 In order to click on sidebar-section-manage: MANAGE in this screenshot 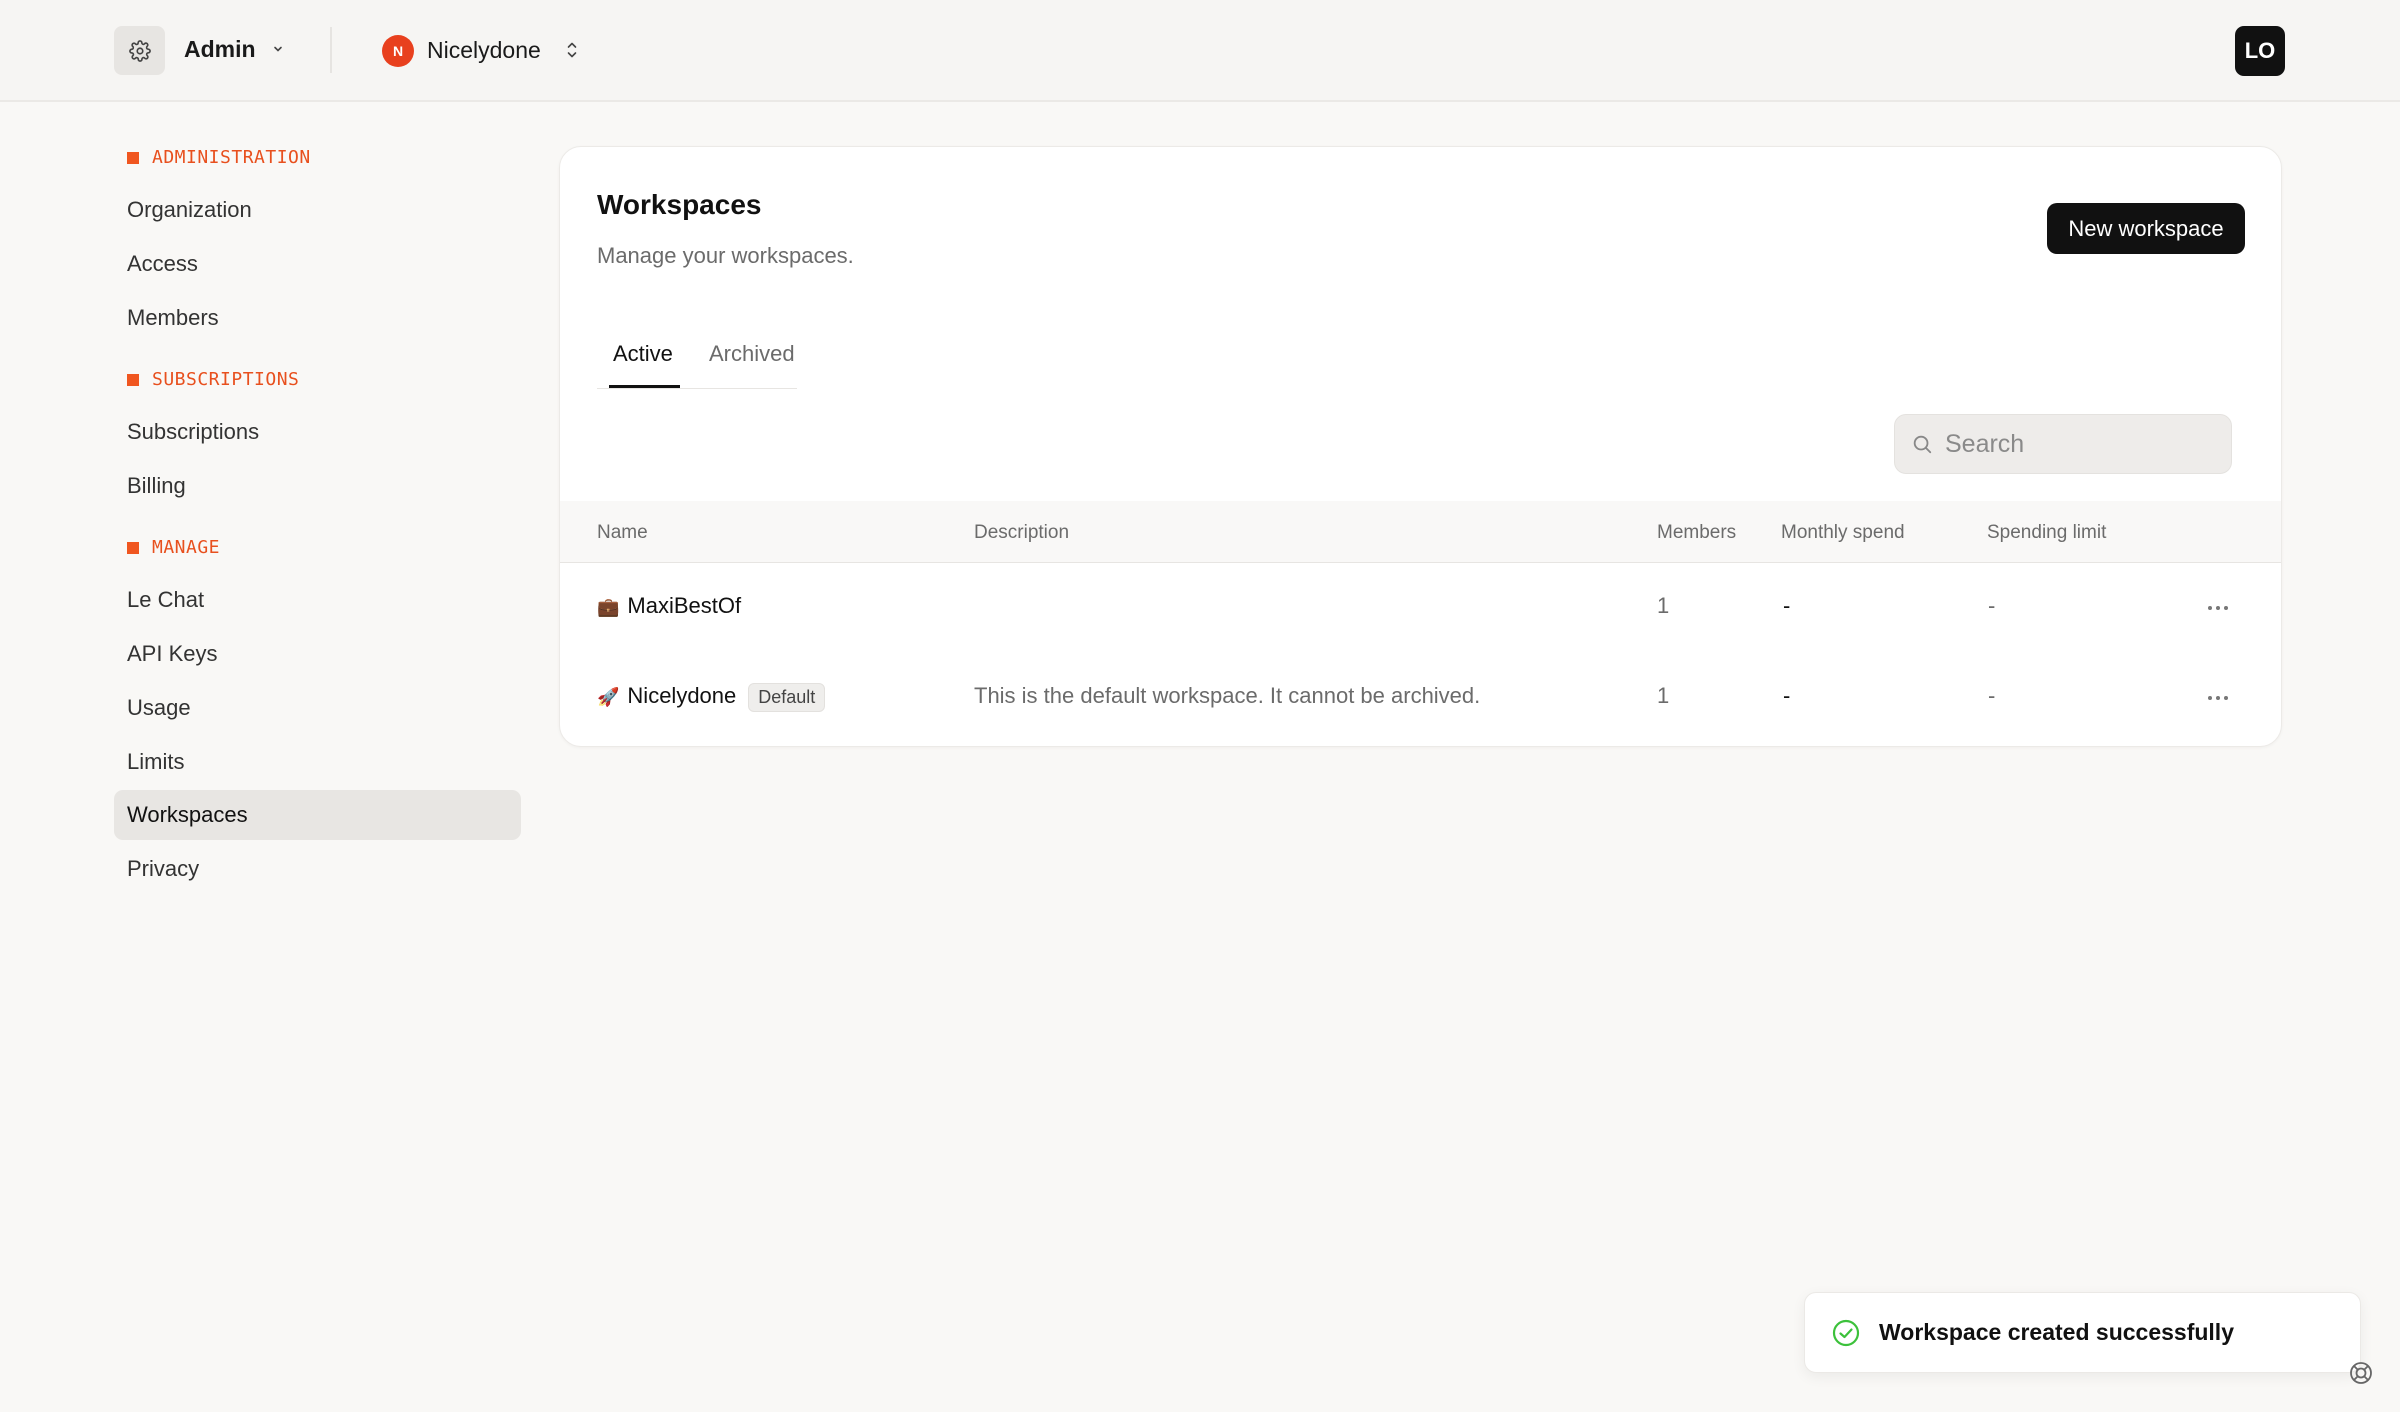, I will do `click(173, 547)`.